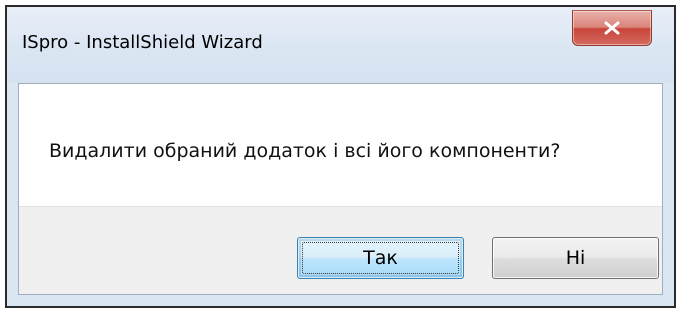 The width and height of the screenshot is (683, 314). I want to click on yes-button: Так, so click(380, 258).